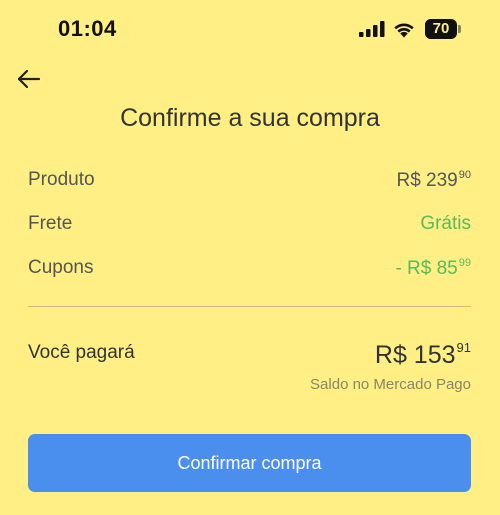  I want to click on total-amount-main: R$ 153, so click(415, 355).